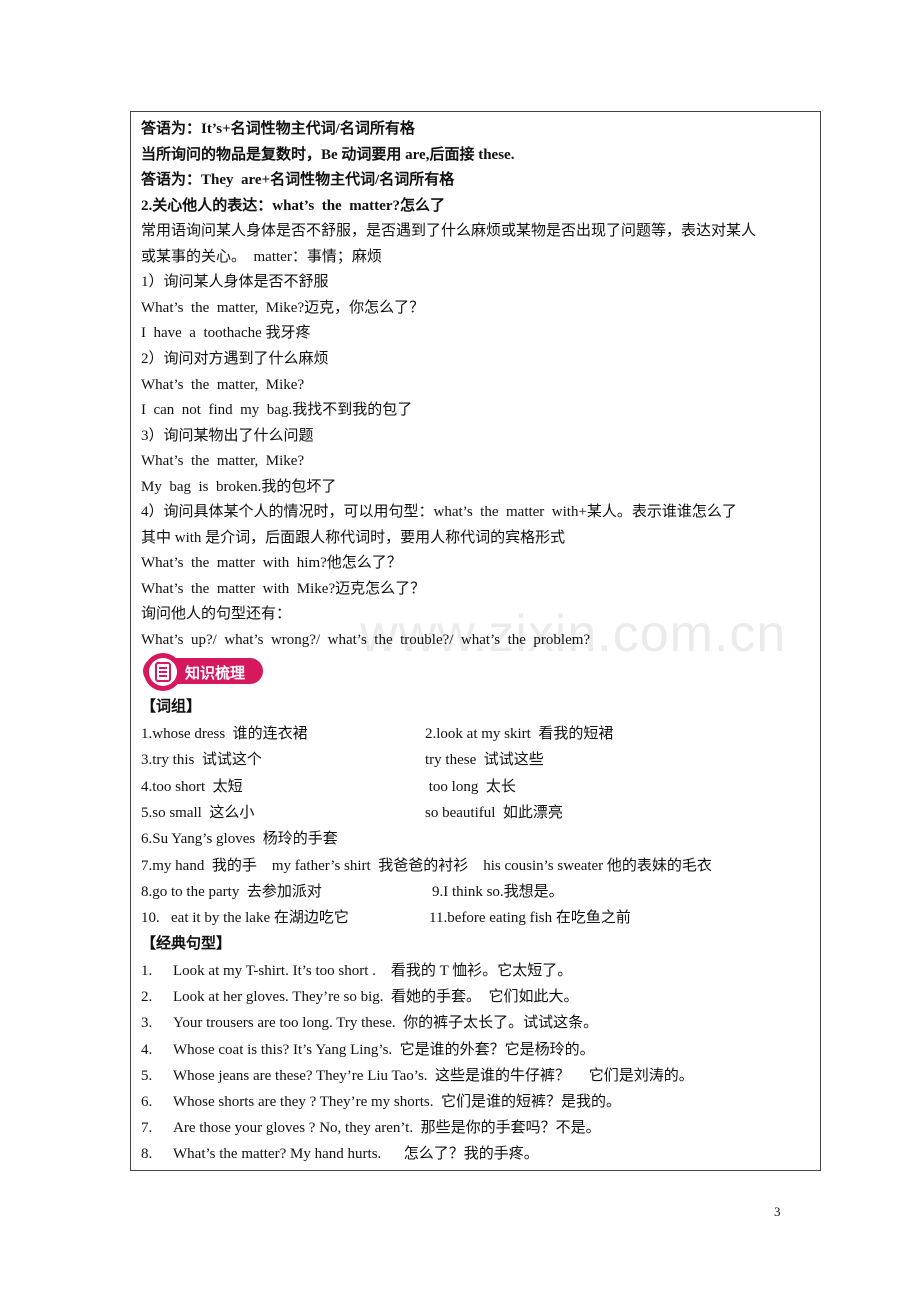 This screenshot has height=1302, width=920. I want to click on text-line: 当所询问的物品是复数时，Be 动词要用 are,后面接 these., so click(328, 154).